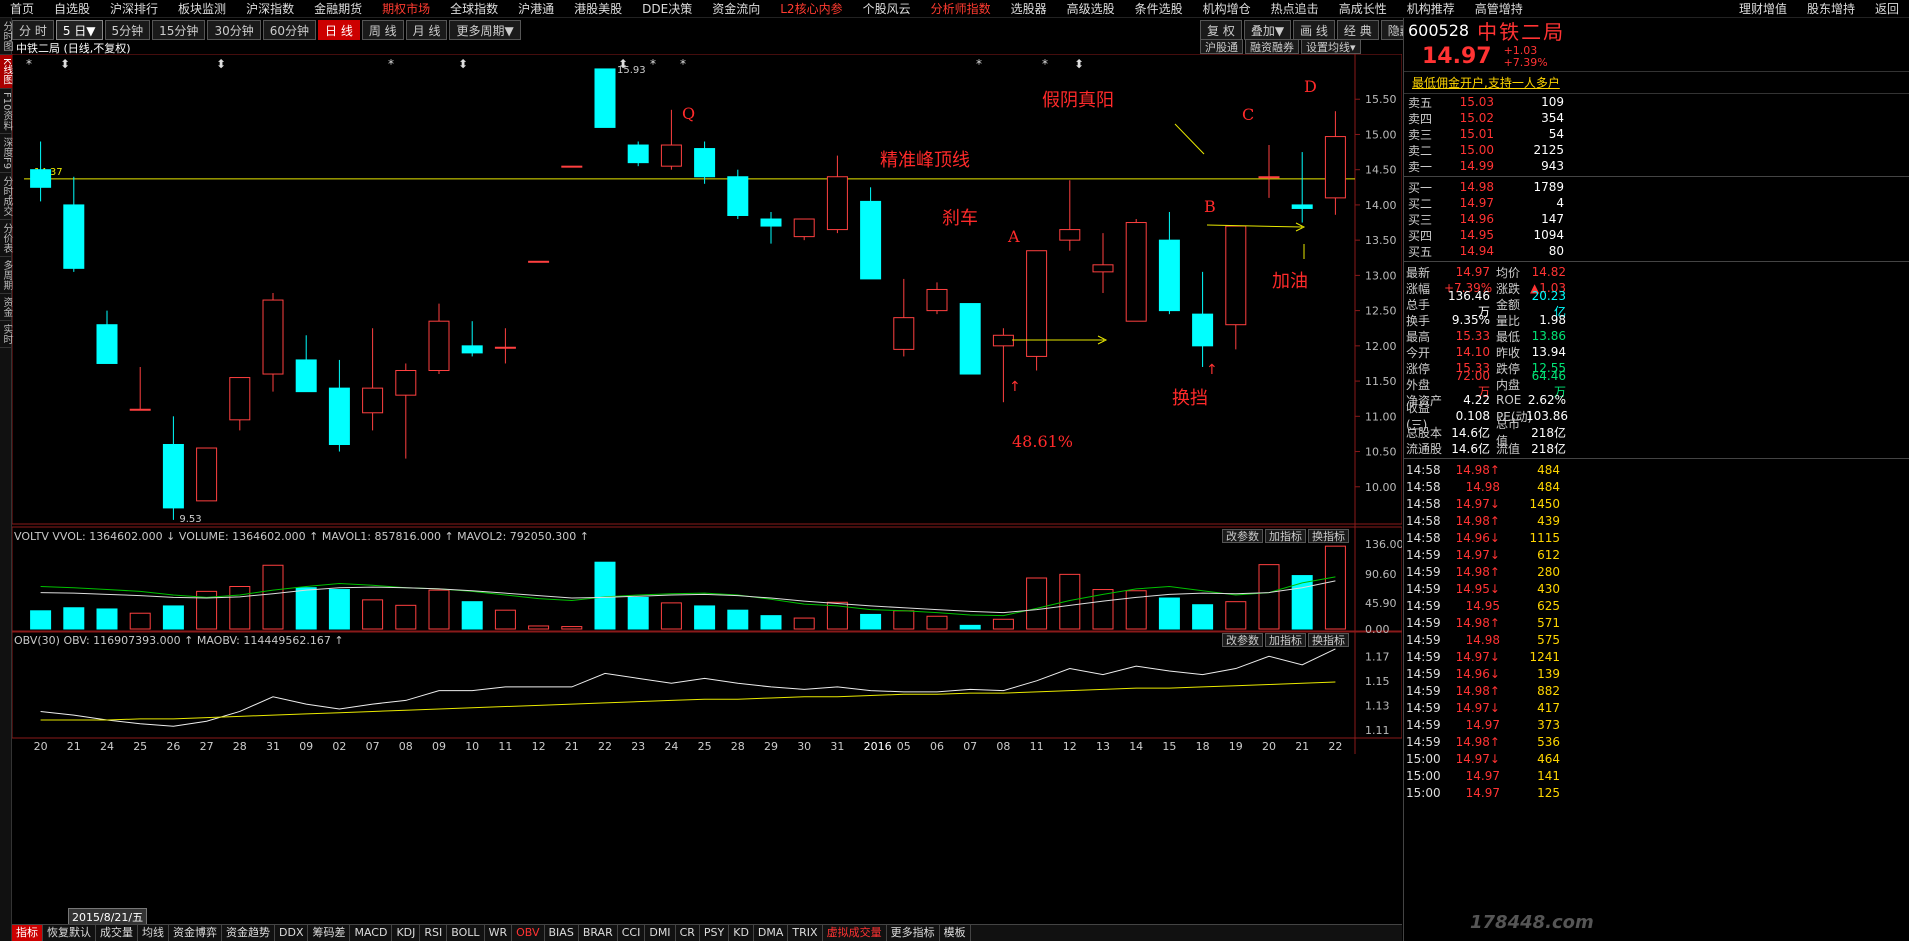 The height and width of the screenshot is (941, 1909). Describe the element at coordinates (339, 30) in the screenshot. I see `period-button: 日 线` at that location.